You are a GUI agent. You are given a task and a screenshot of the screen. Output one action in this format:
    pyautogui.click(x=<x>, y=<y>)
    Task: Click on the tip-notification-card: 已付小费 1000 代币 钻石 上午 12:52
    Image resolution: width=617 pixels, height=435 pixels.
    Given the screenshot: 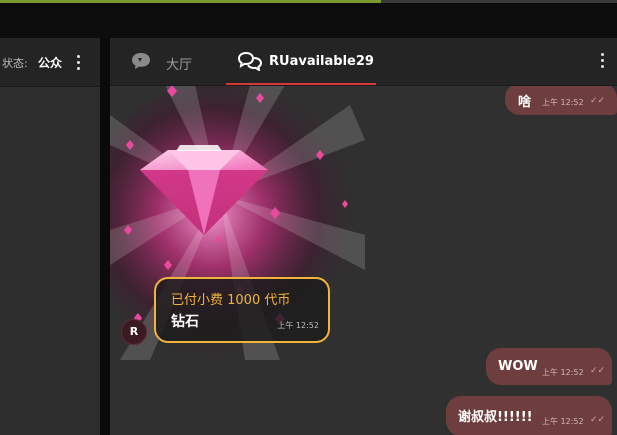 What is the action you would take?
    pyautogui.click(x=242, y=310)
    